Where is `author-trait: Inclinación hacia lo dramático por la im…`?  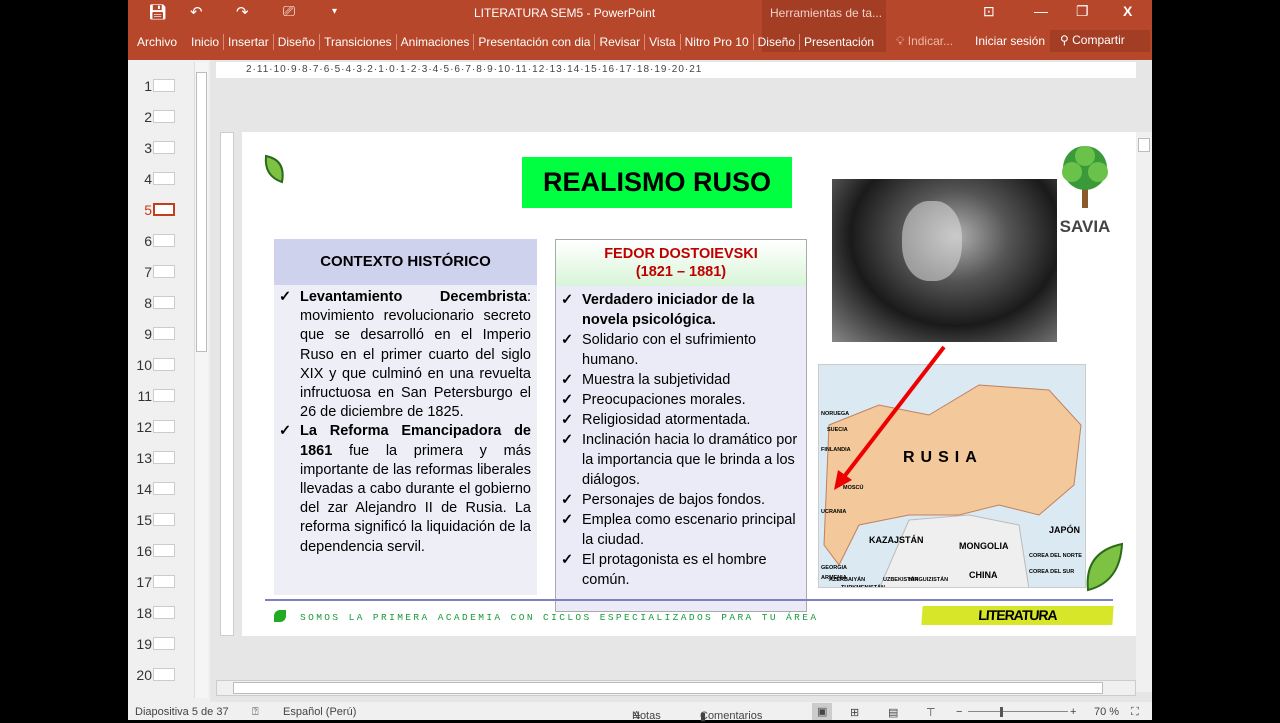
author-trait: Inclinación hacia lo dramático por la im… is located at coordinates (678, 460).